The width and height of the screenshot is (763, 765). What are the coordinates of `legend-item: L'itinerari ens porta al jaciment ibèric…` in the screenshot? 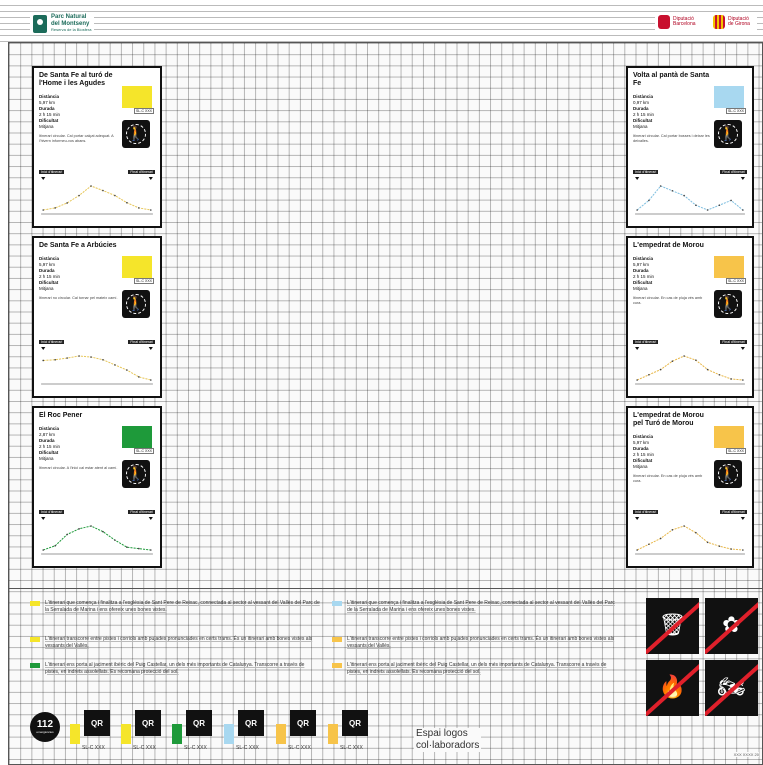 It's located at (474, 668).